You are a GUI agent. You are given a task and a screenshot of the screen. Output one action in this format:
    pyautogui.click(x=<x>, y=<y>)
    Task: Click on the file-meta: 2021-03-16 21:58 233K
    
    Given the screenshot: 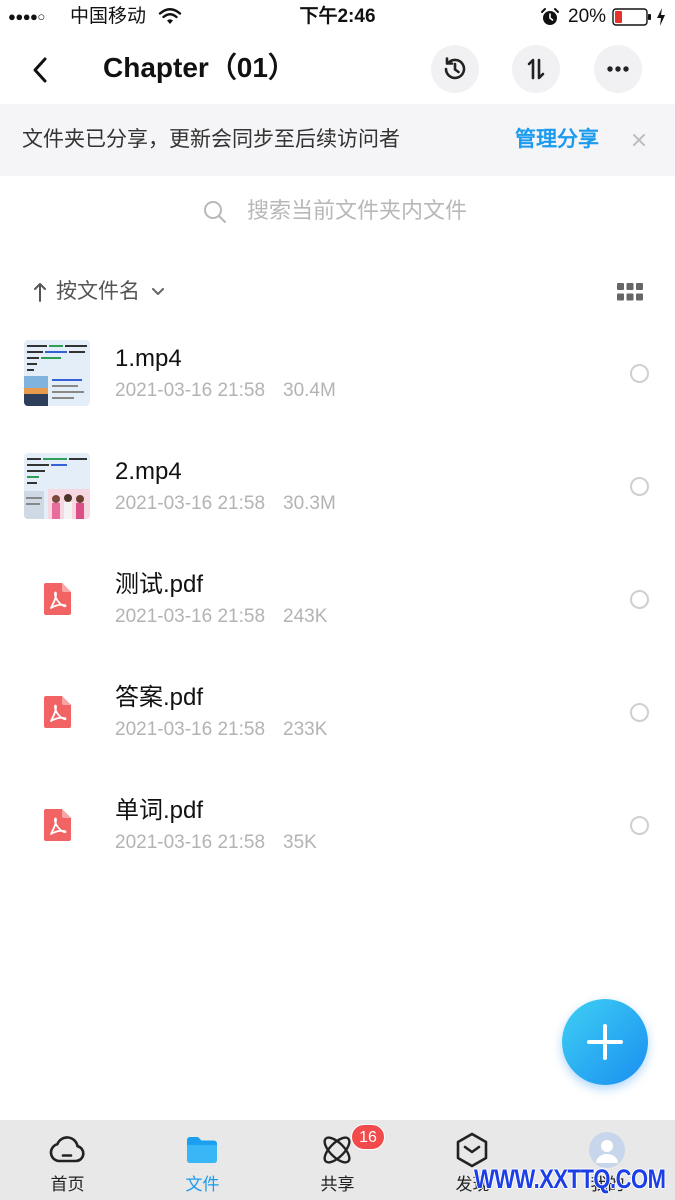 What is the action you would take?
    pyautogui.click(x=221, y=730)
    